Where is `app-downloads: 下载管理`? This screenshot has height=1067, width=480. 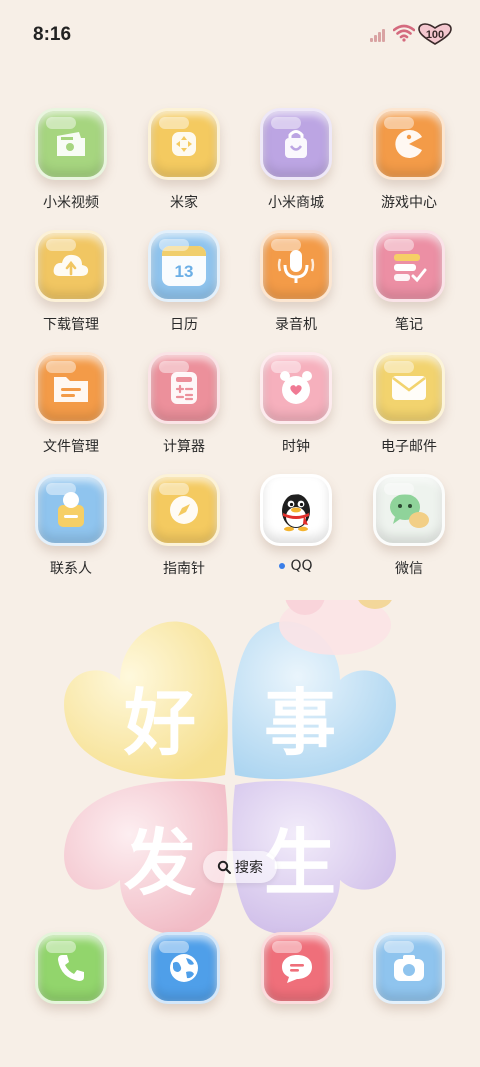 app-downloads: 下载管理 is located at coordinates (71, 285).